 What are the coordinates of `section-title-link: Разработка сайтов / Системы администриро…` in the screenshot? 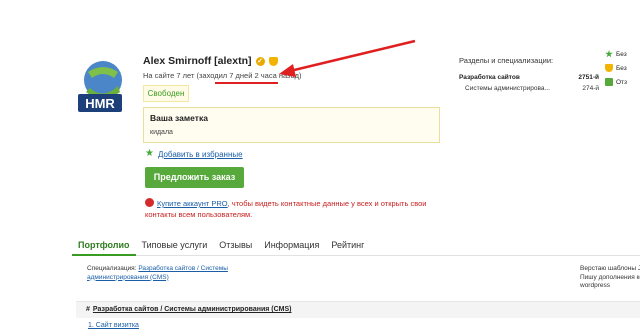 It's located at (192, 309).